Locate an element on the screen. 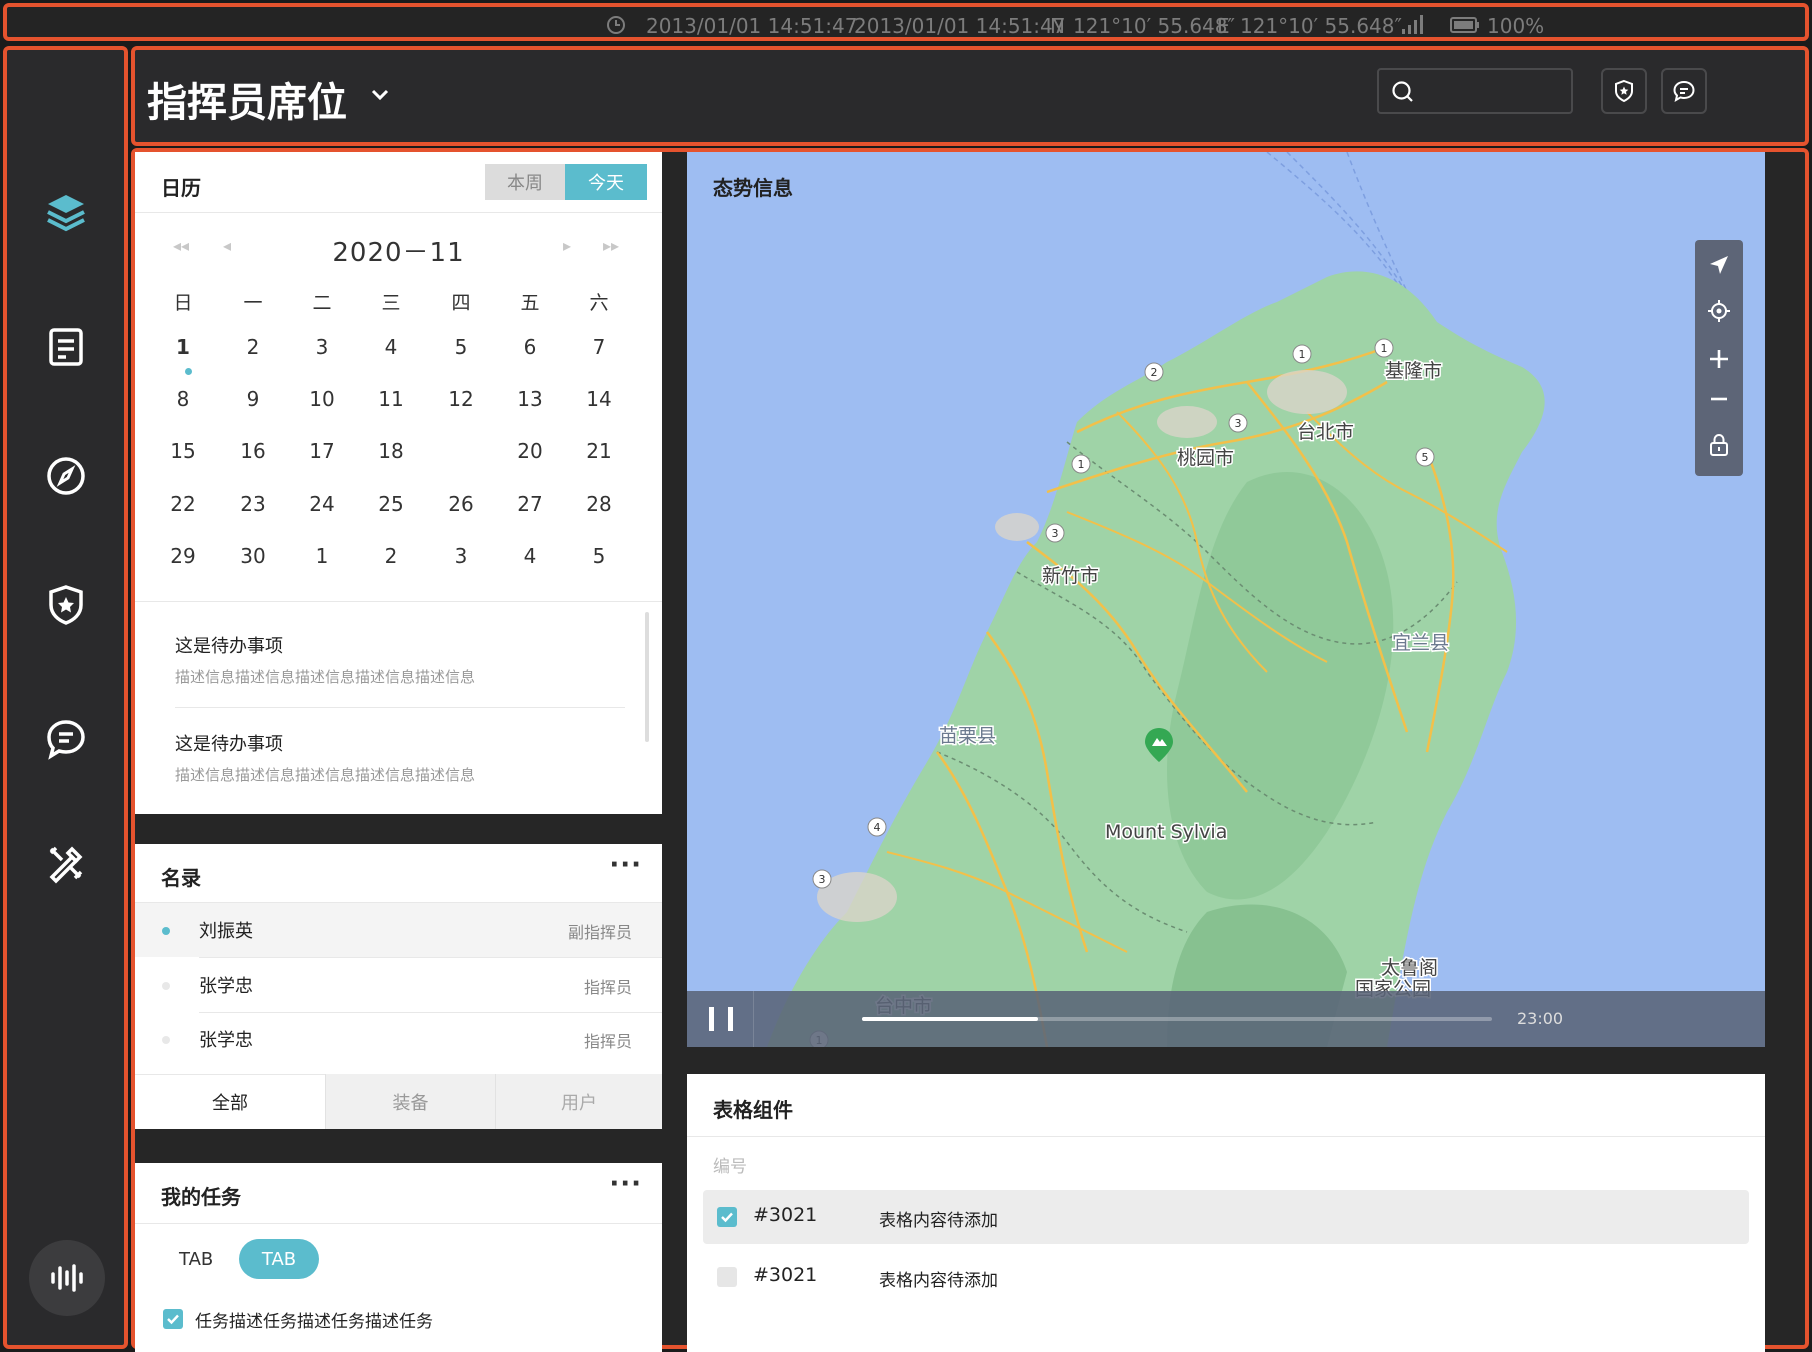 The image size is (1812, 1352). calendar-day: 28 is located at coordinates (599, 504).